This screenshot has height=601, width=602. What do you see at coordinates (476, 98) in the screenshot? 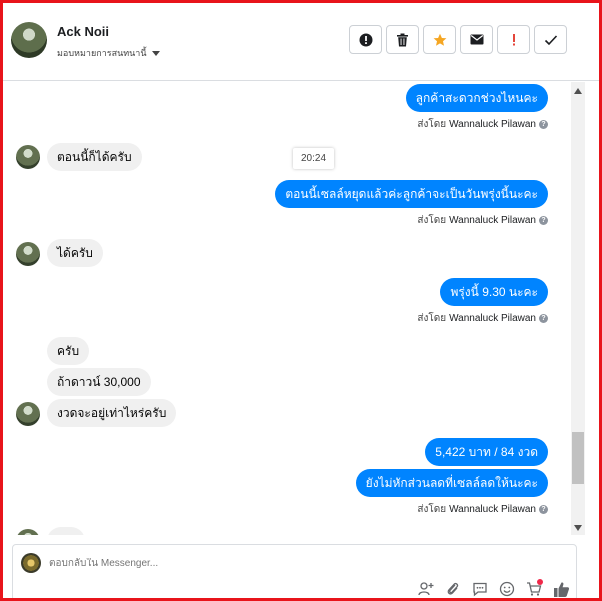
I see `outgoing-message: ลูกค้าสะดวกช่วงไหนคะ` at bounding box center [476, 98].